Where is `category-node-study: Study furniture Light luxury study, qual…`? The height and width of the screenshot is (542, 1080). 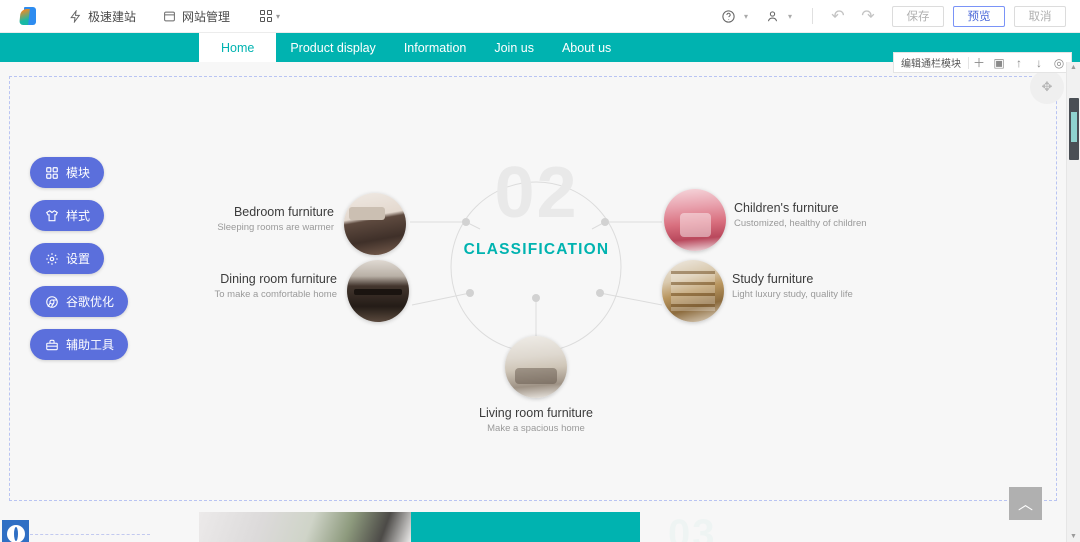
category-node-study: Study furniture Light luxury study, qual… is located at coordinates (757, 291).